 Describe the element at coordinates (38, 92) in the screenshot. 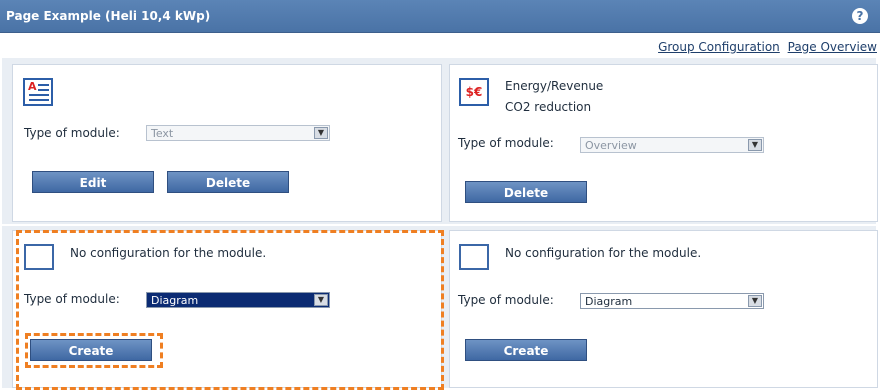

I see `text-document-icon: A` at that location.